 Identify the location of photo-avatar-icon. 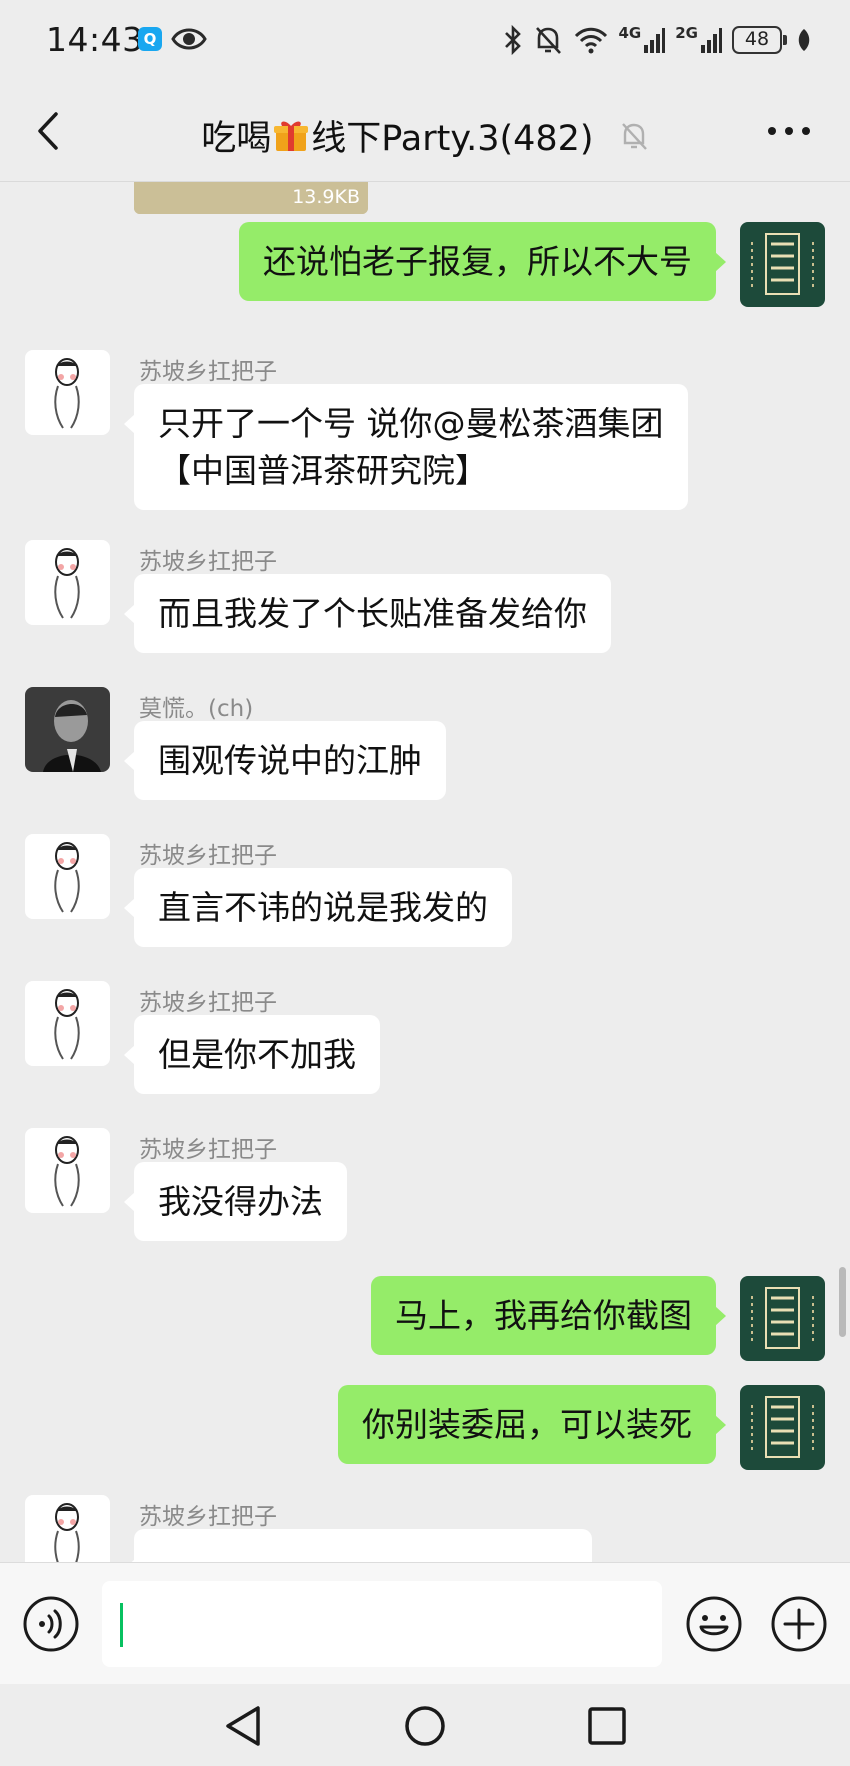
(67, 729).